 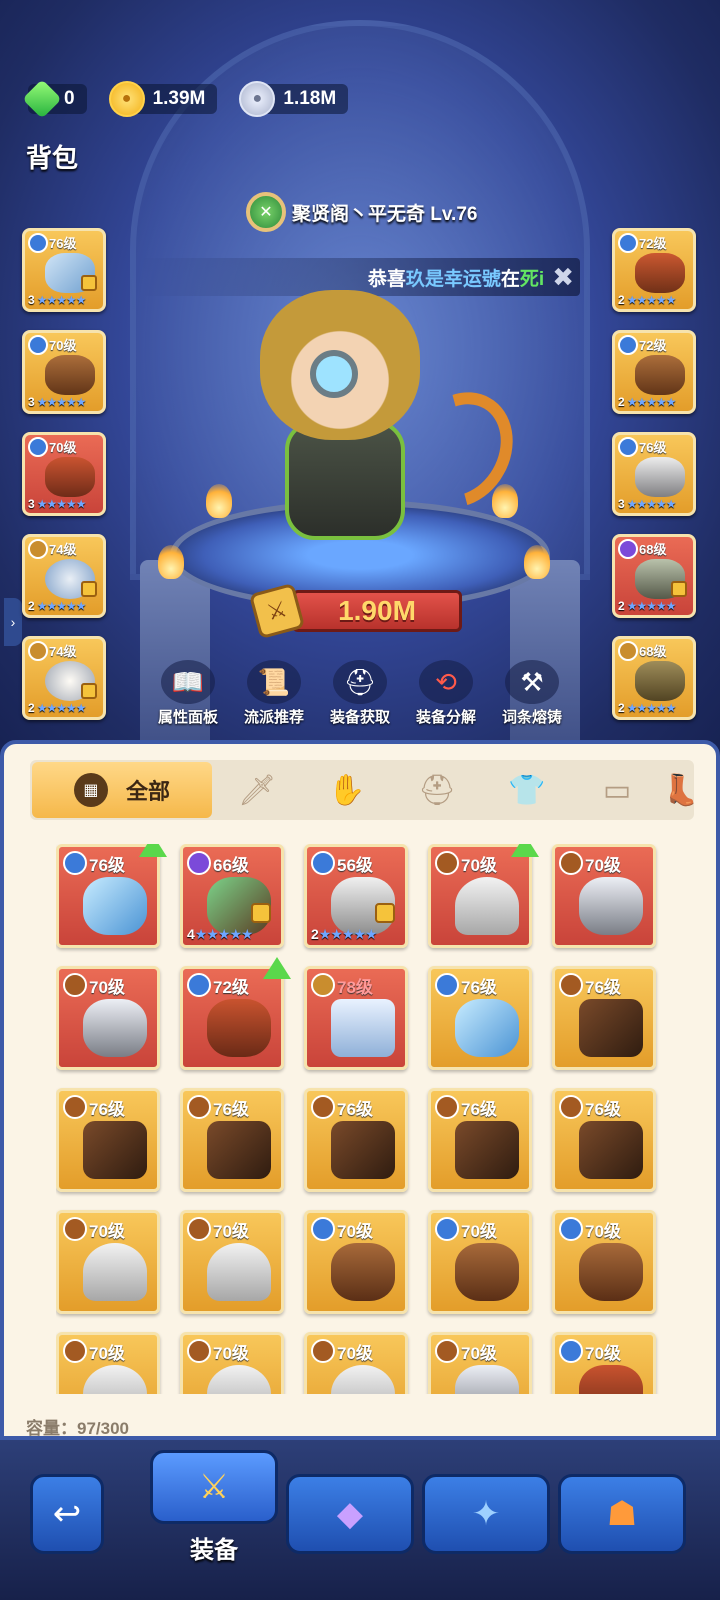 I want to click on item-level: 70级, so click(x=603, y=1231).